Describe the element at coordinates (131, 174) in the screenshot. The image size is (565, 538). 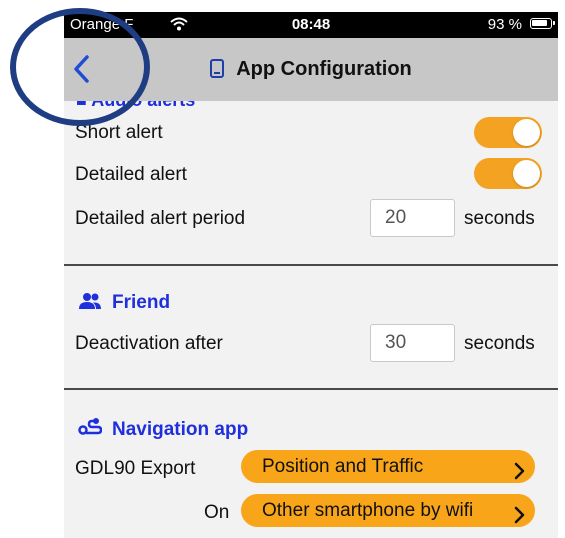
I see `detailed-alert-label: Detailed alert` at that location.